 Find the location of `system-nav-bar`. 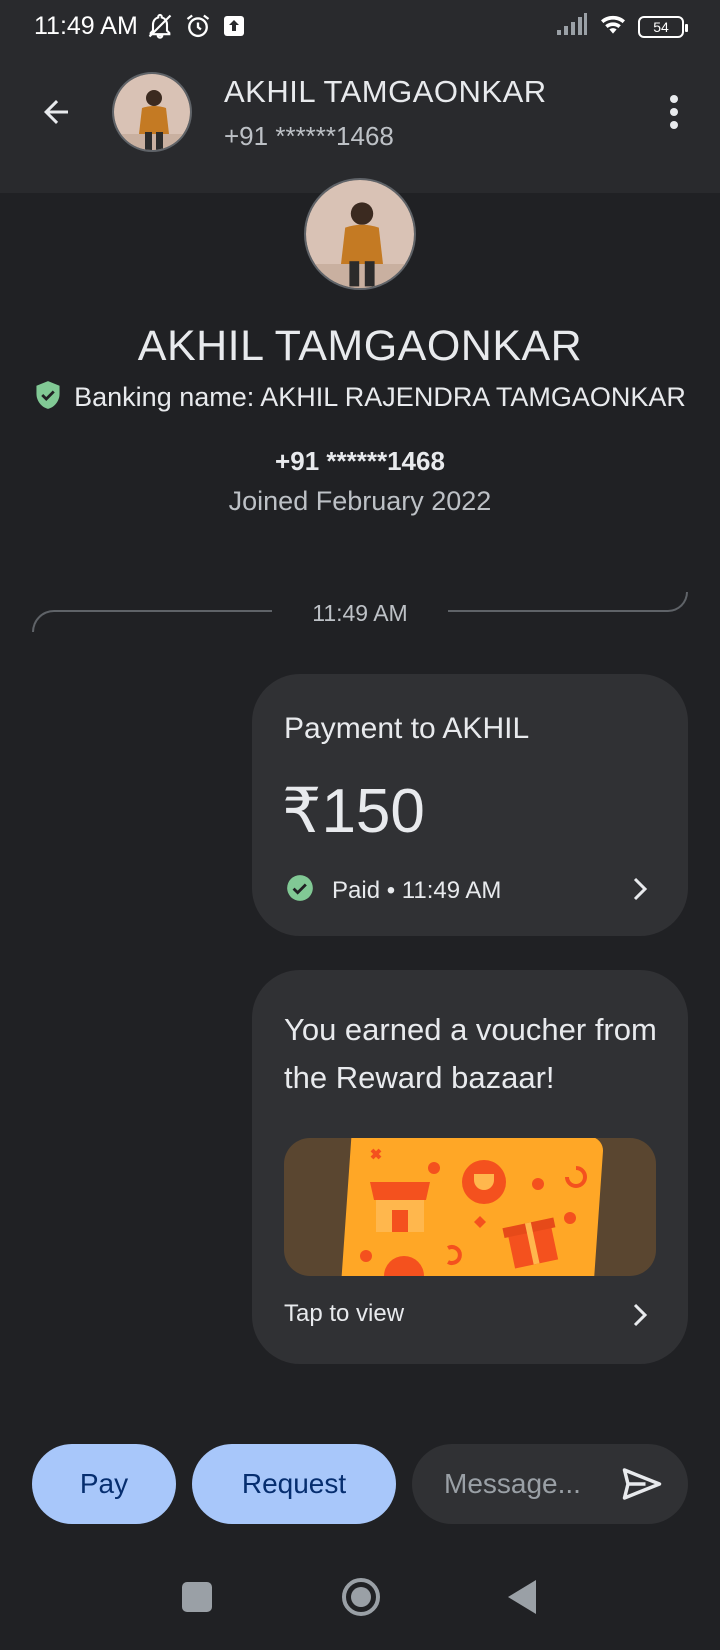

system-nav-bar is located at coordinates (360, 1605).